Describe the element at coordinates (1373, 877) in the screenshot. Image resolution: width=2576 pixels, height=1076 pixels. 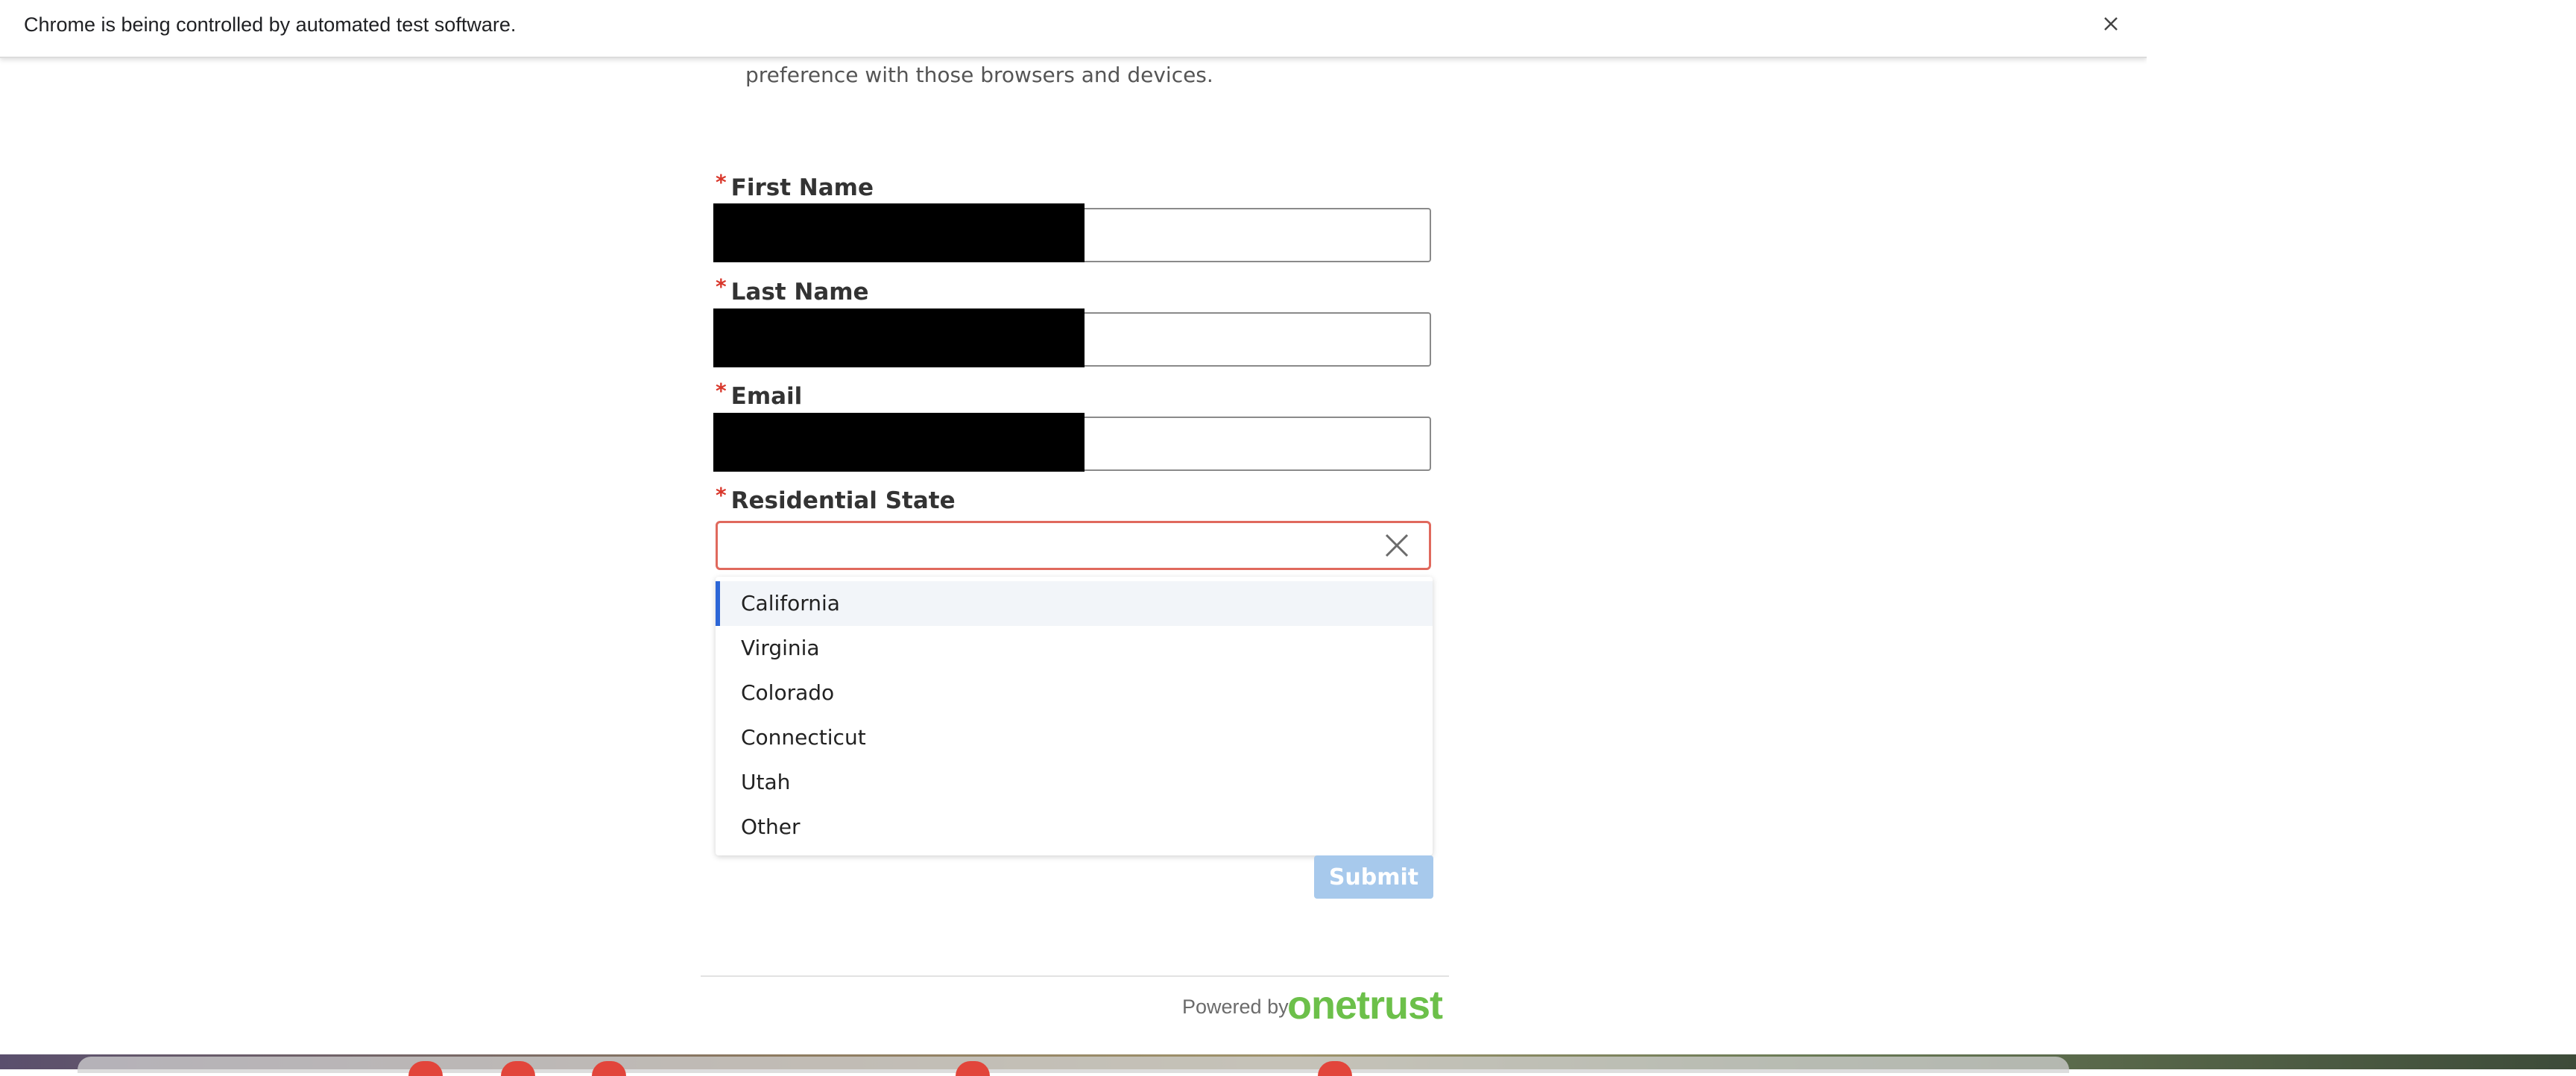
I see `submit-button: Submit` at that location.